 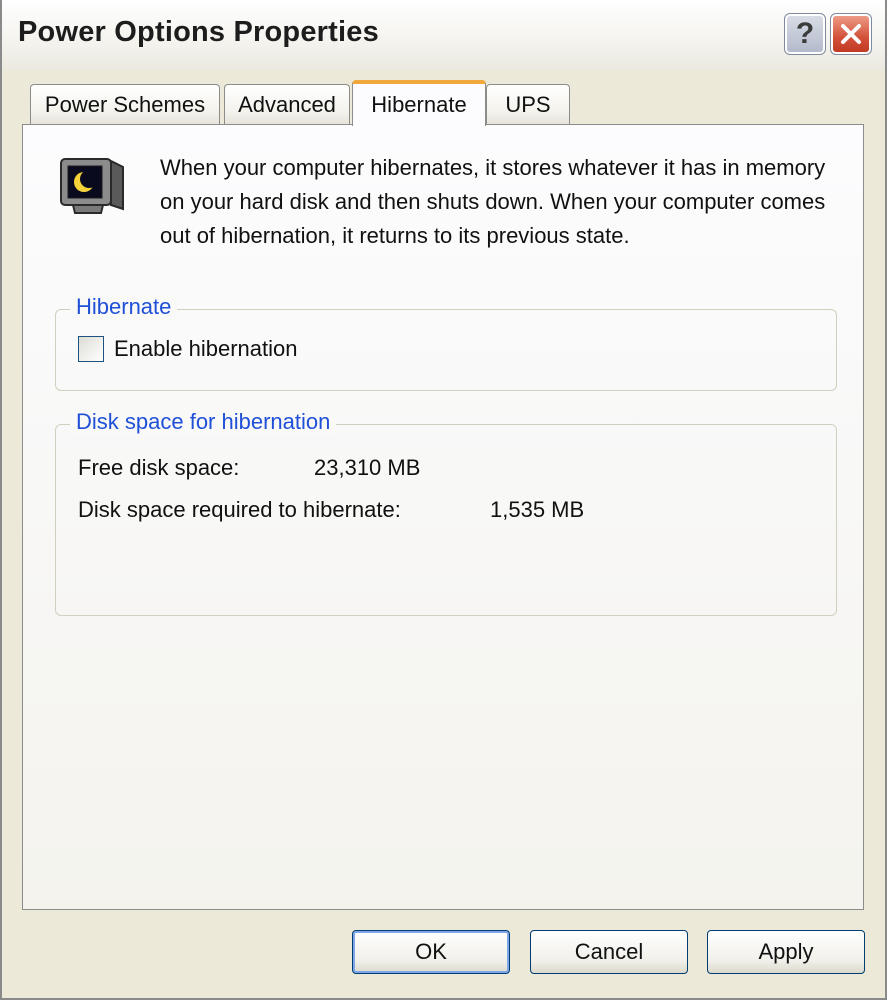 I want to click on enable-hibernation-option: Enable hibernation, so click(x=187, y=349).